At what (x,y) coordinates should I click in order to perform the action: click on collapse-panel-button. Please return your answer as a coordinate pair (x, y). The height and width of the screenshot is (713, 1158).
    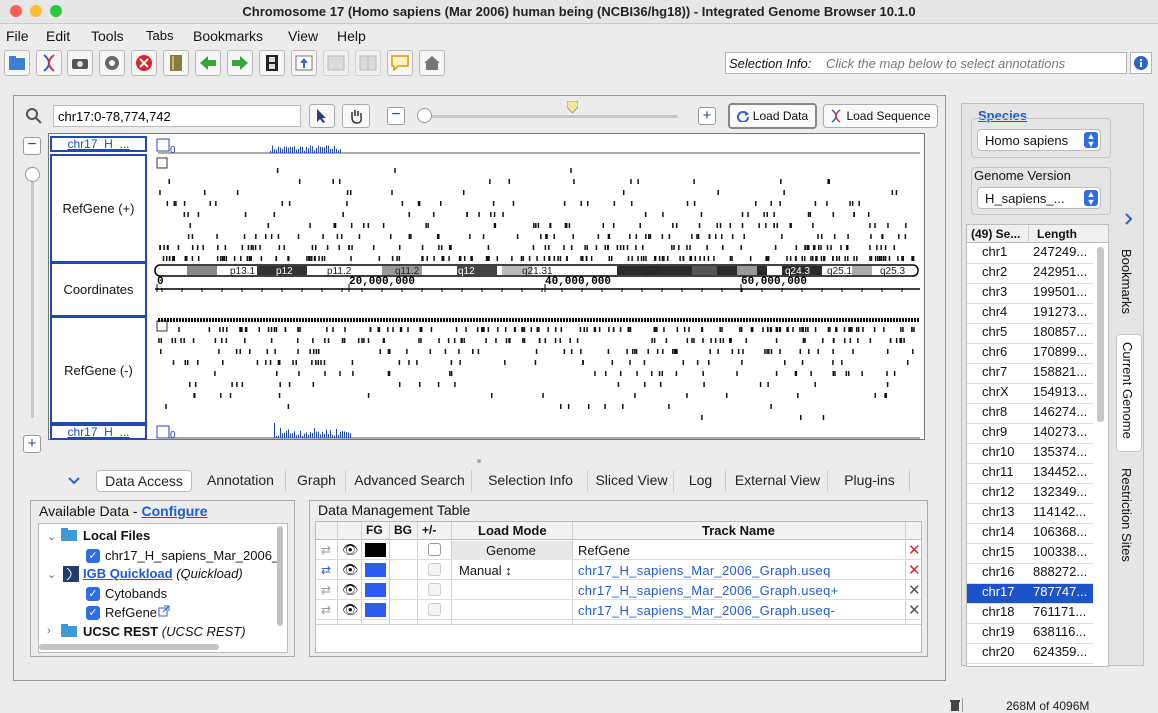
    Looking at the image, I should click on (74, 481).